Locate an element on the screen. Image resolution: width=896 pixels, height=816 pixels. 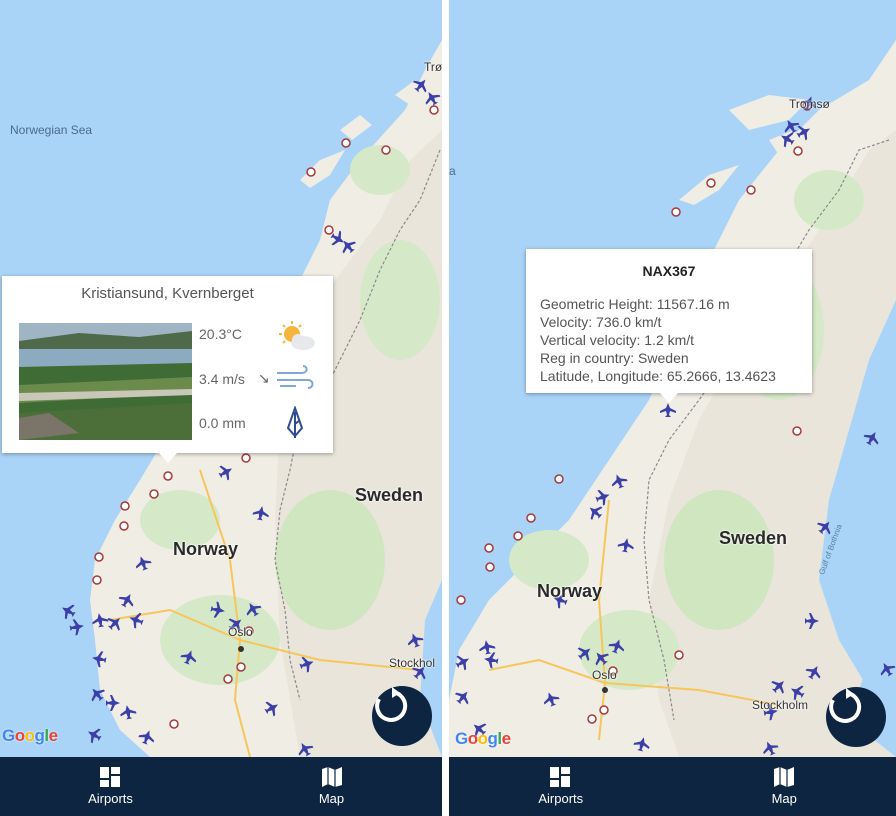
wind-value: 3.4 m/s is located at coordinates (222, 379).